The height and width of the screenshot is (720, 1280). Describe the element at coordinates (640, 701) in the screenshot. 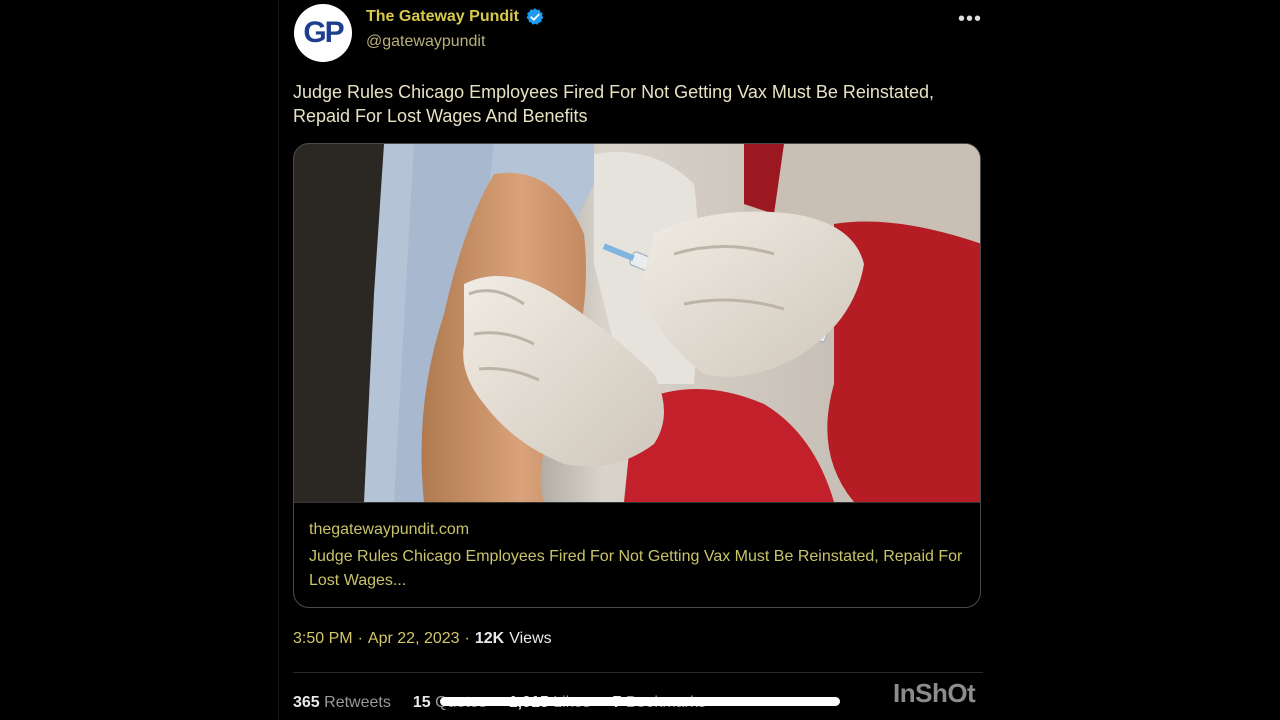

I see `home-indicator` at that location.